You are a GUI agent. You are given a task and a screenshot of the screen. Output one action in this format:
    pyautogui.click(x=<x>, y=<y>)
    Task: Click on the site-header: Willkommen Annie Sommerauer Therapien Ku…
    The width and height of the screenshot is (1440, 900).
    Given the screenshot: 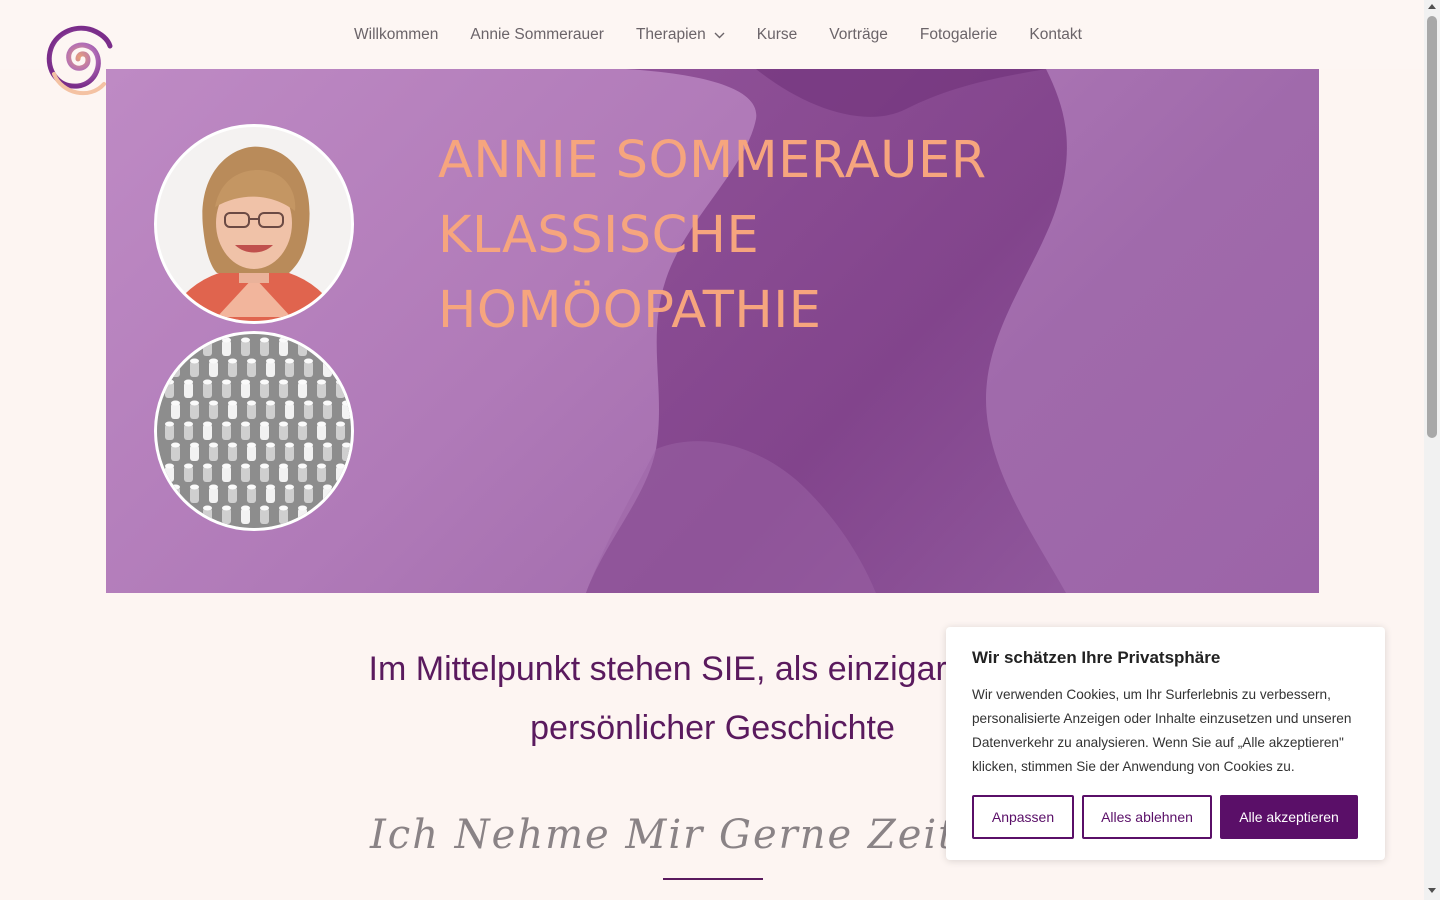 What is the action you would take?
    pyautogui.click(x=712, y=34)
    